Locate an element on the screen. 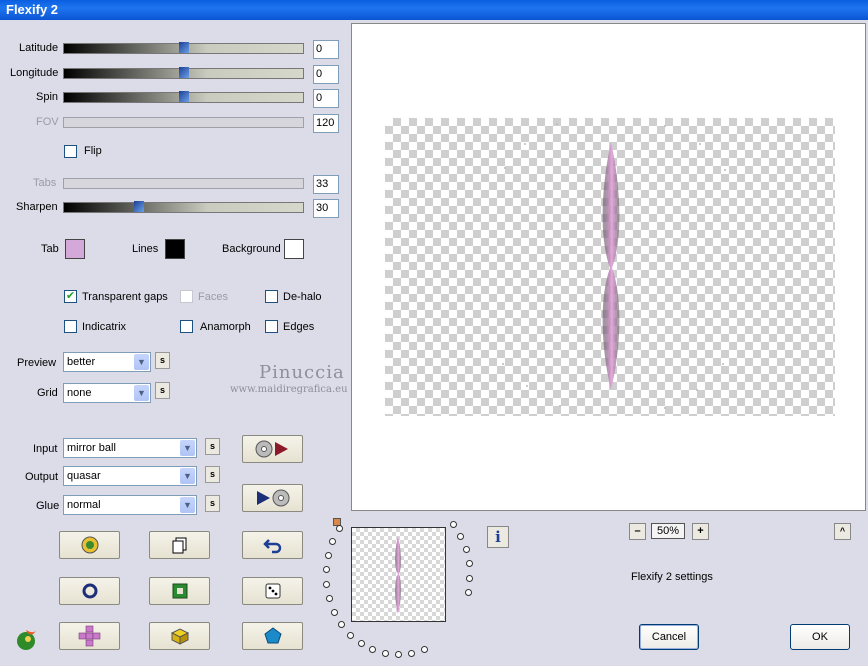 Image resolution: width=868 pixels, height=666 pixels. output-to-input-button is located at coordinates (272, 498).